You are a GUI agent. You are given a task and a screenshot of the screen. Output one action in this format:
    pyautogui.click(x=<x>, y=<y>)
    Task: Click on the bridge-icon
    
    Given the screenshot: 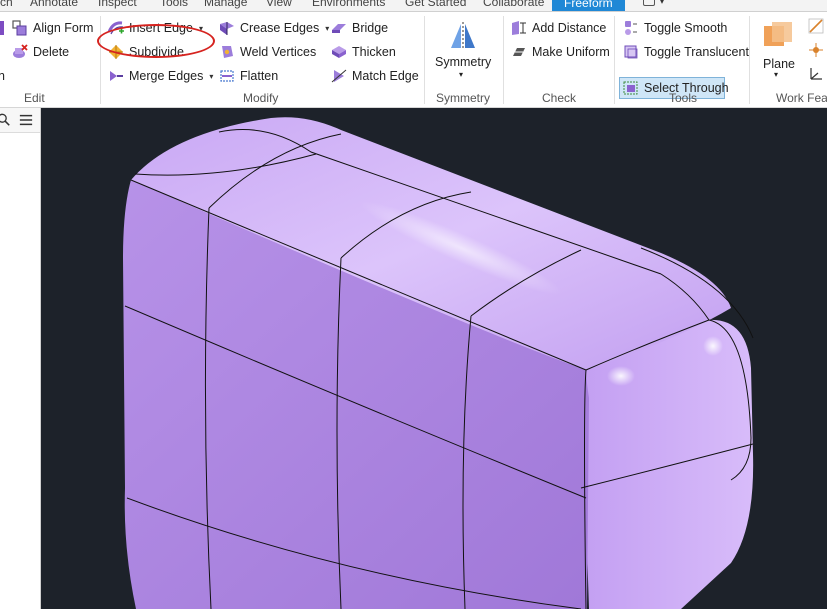 What is the action you would take?
    pyautogui.click(x=339, y=28)
    